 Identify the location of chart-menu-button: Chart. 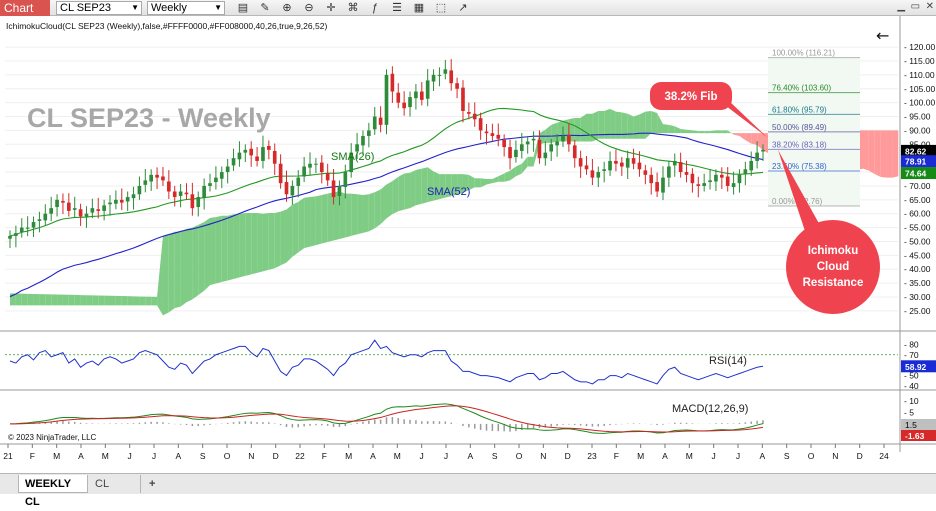
(25, 8).